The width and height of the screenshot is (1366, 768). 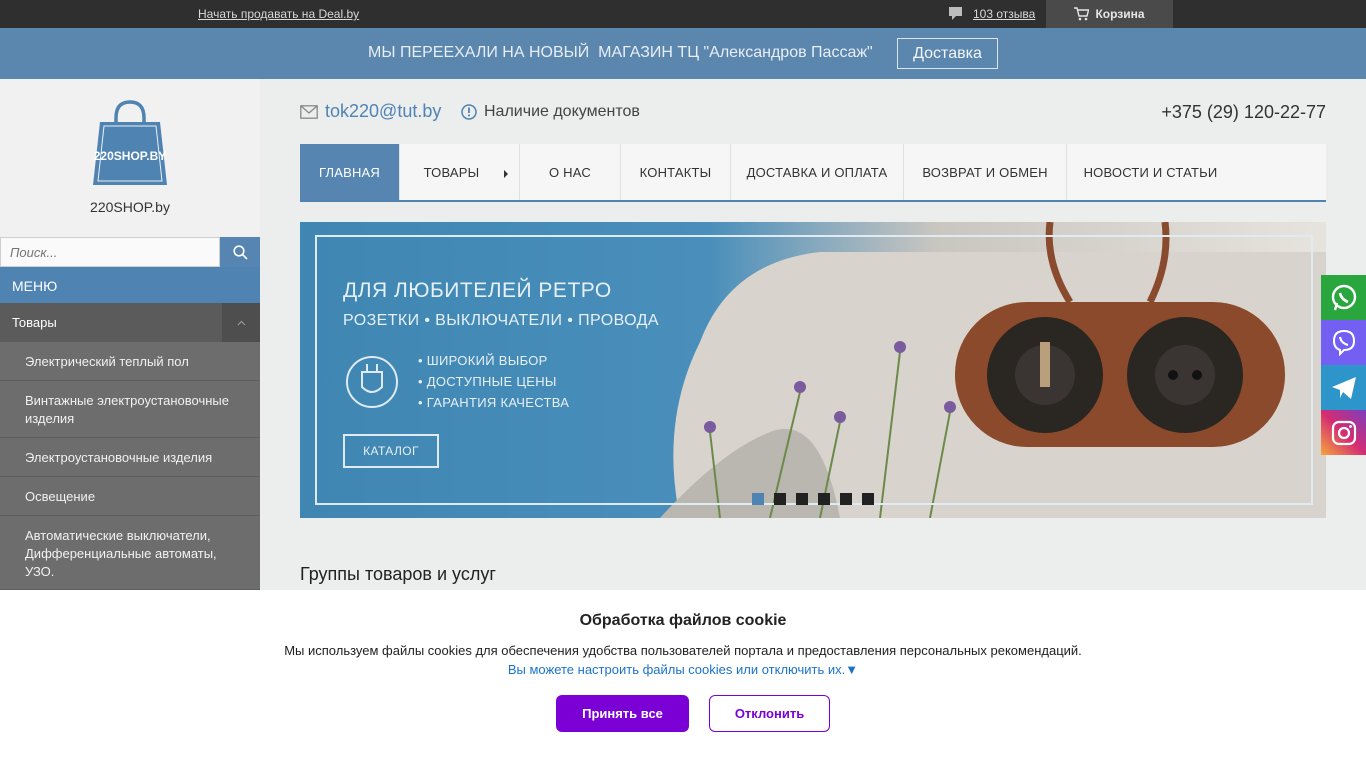 I want to click on chevron-up-icon, so click(x=241, y=322).